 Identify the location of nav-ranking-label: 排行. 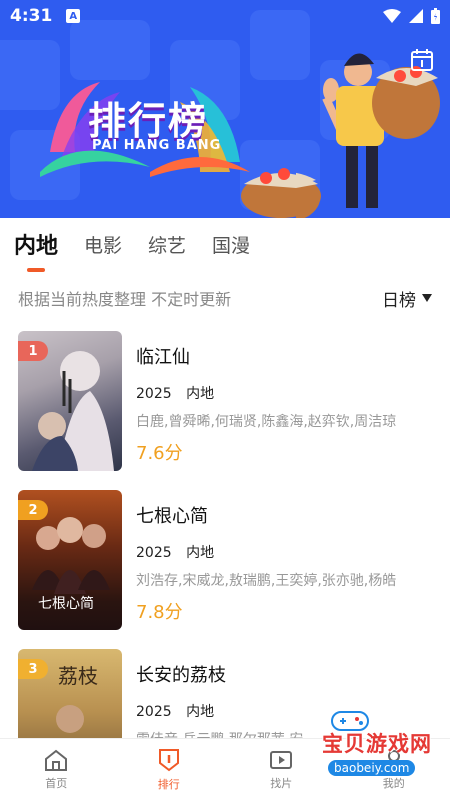
(168, 784).